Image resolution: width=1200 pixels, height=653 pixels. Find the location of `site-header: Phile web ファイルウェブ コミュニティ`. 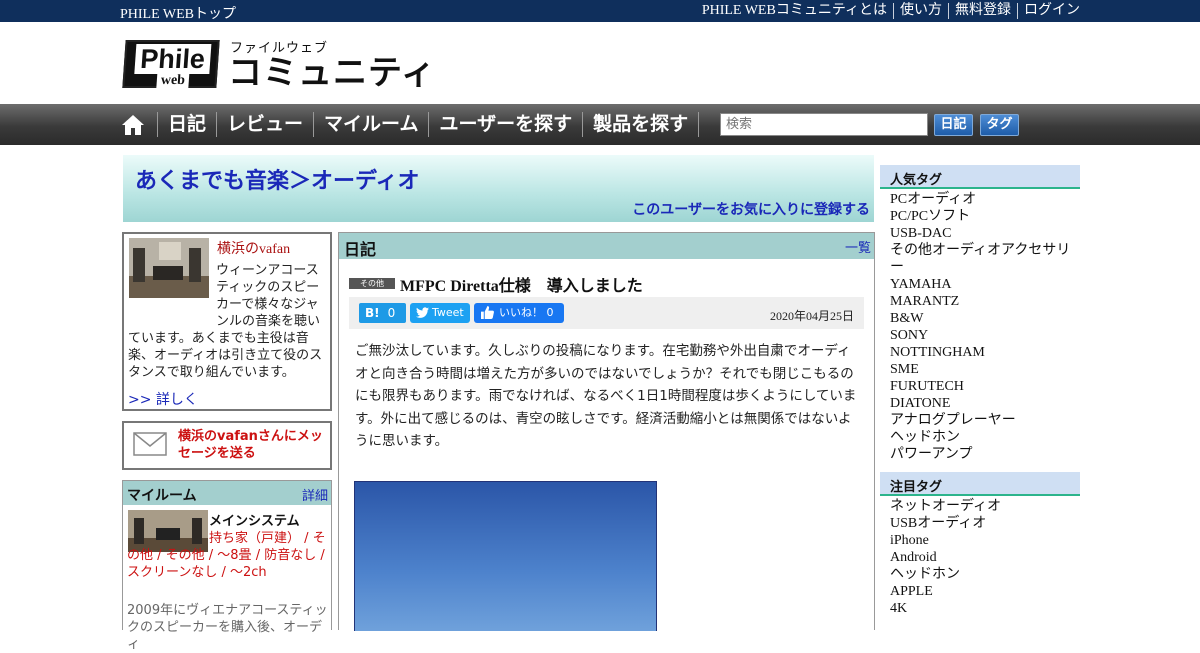

site-header: Phile web ファイルウェブ コミュニティ is located at coordinates (600, 63).